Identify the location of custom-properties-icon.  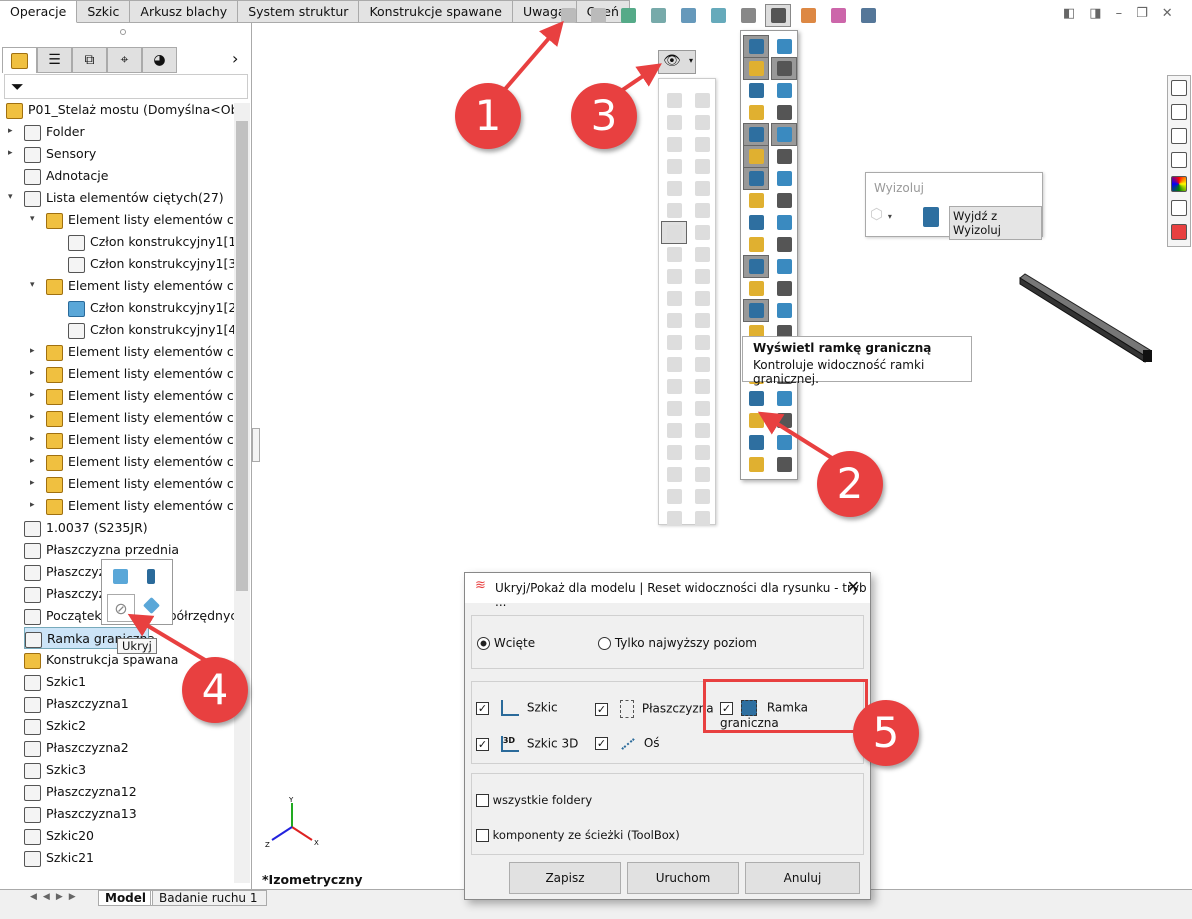
(1179, 208).